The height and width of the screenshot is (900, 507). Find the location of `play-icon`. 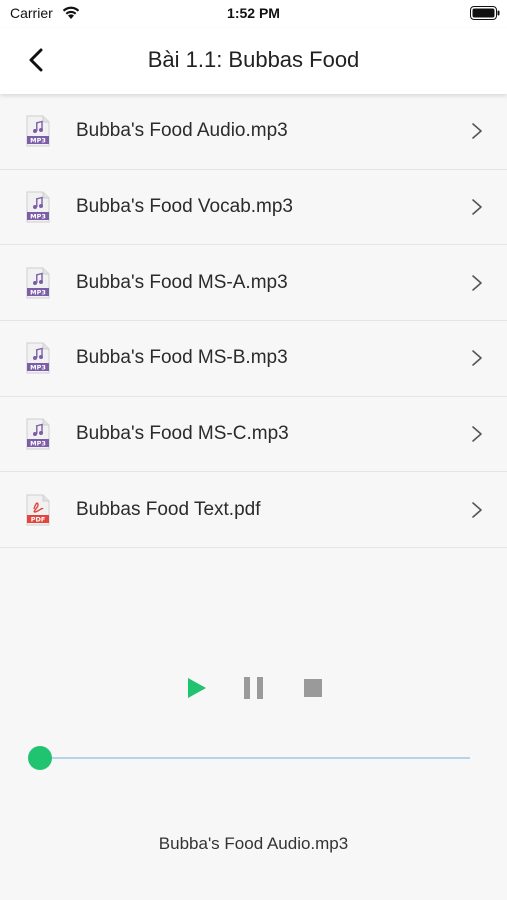

play-icon is located at coordinates (197, 688).